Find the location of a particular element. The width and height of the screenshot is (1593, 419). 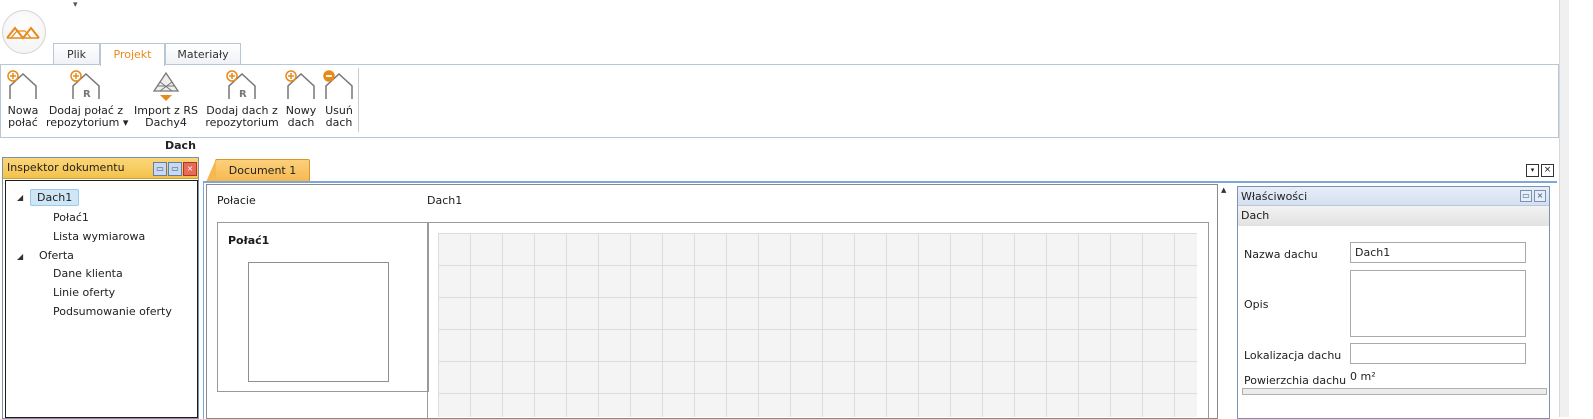

new-plane-button: Nowa połać is located at coordinates (23, 99).